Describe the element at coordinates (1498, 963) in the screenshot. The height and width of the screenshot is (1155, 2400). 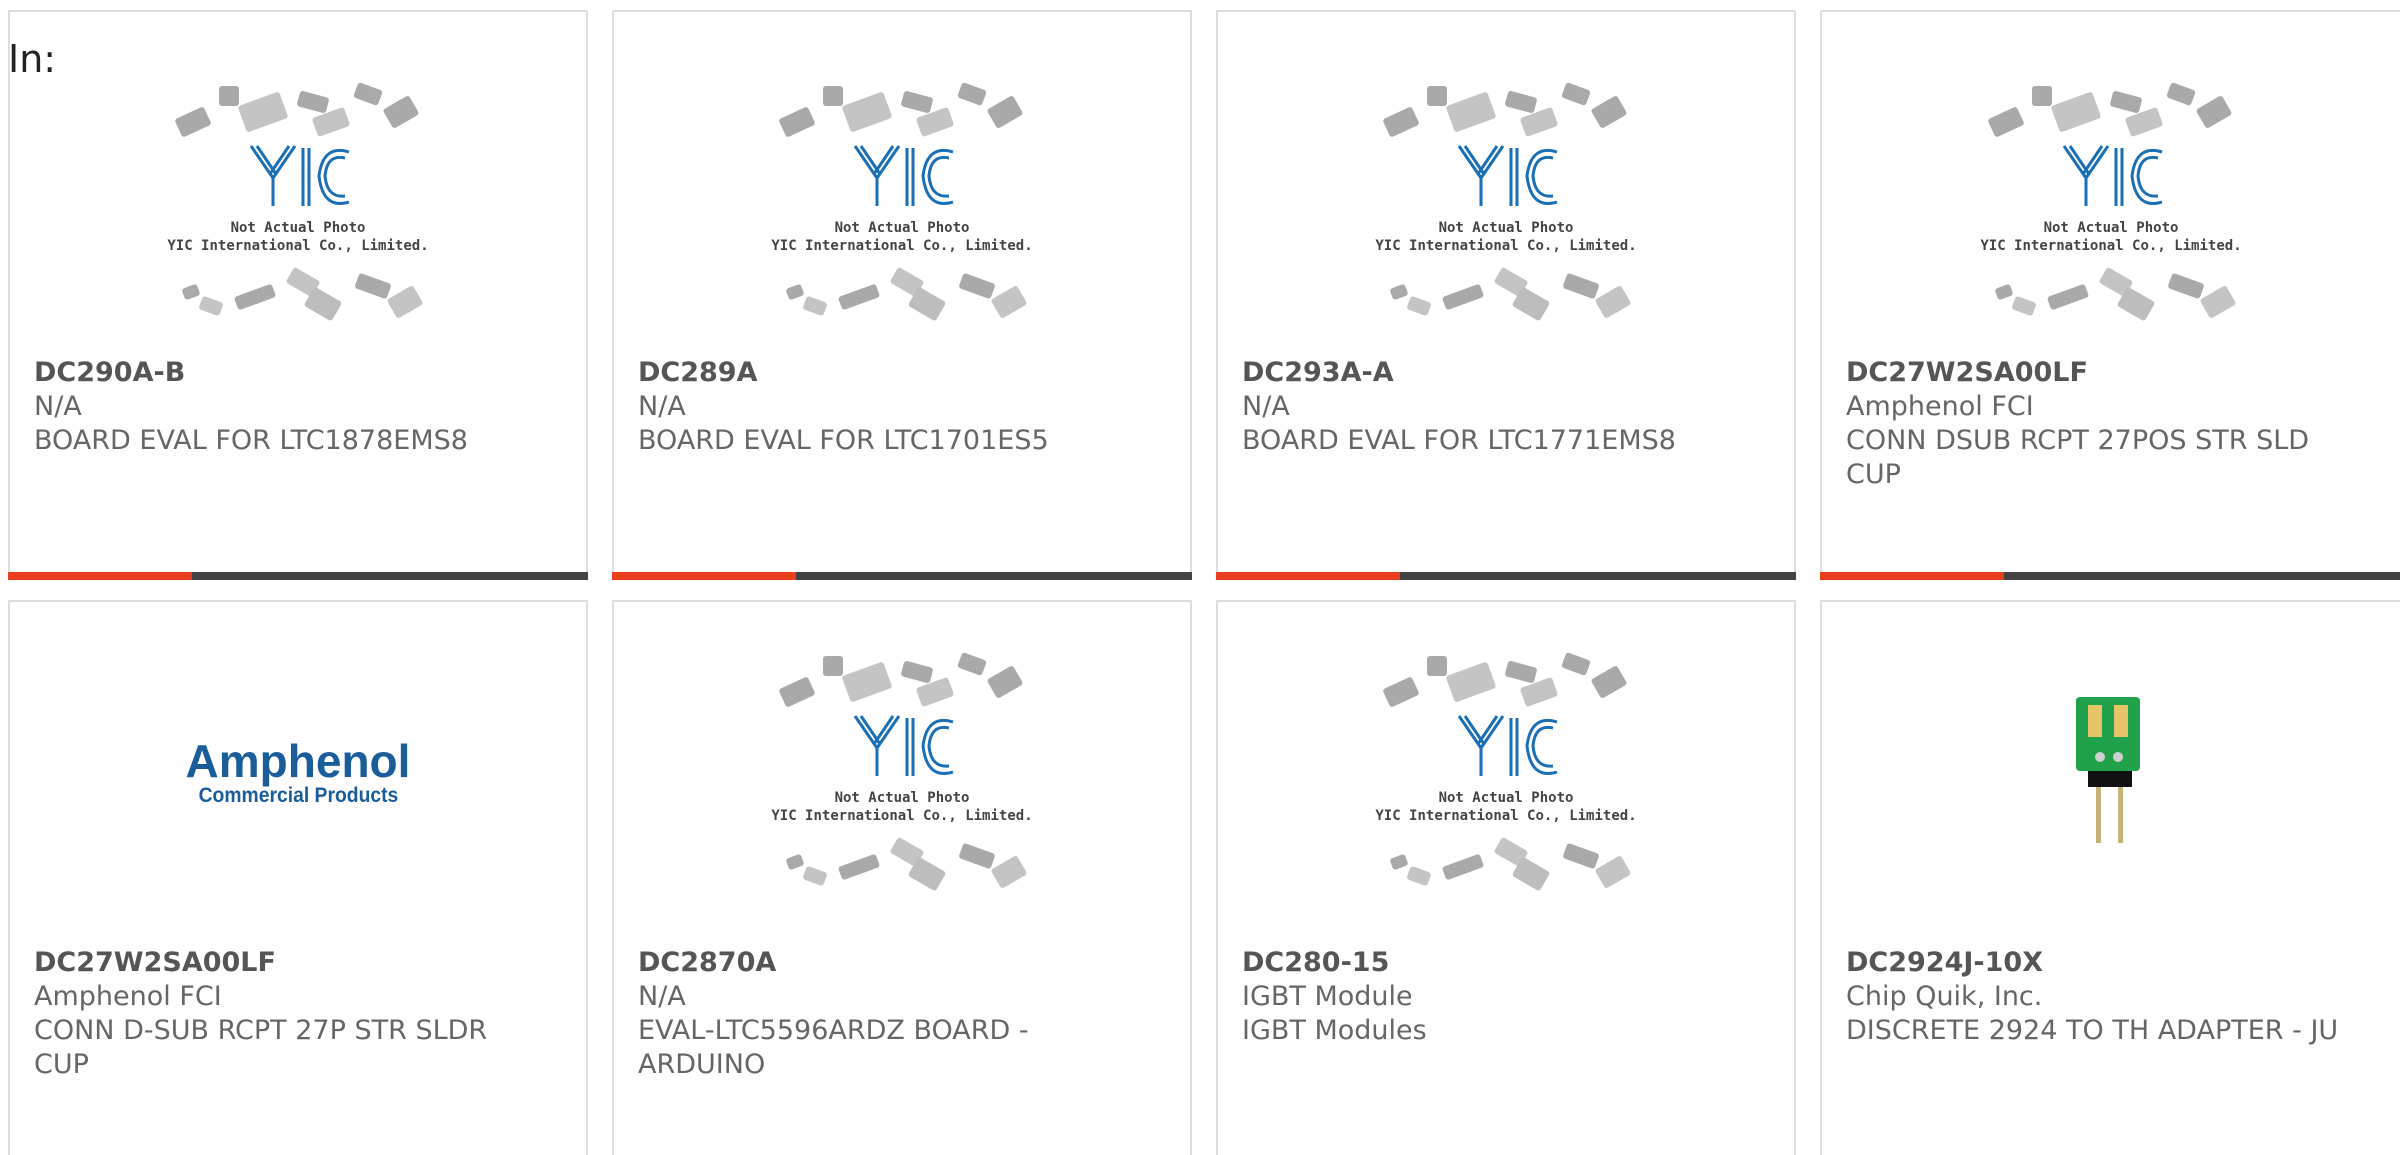
I see `part-number-link: DC280-15` at that location.